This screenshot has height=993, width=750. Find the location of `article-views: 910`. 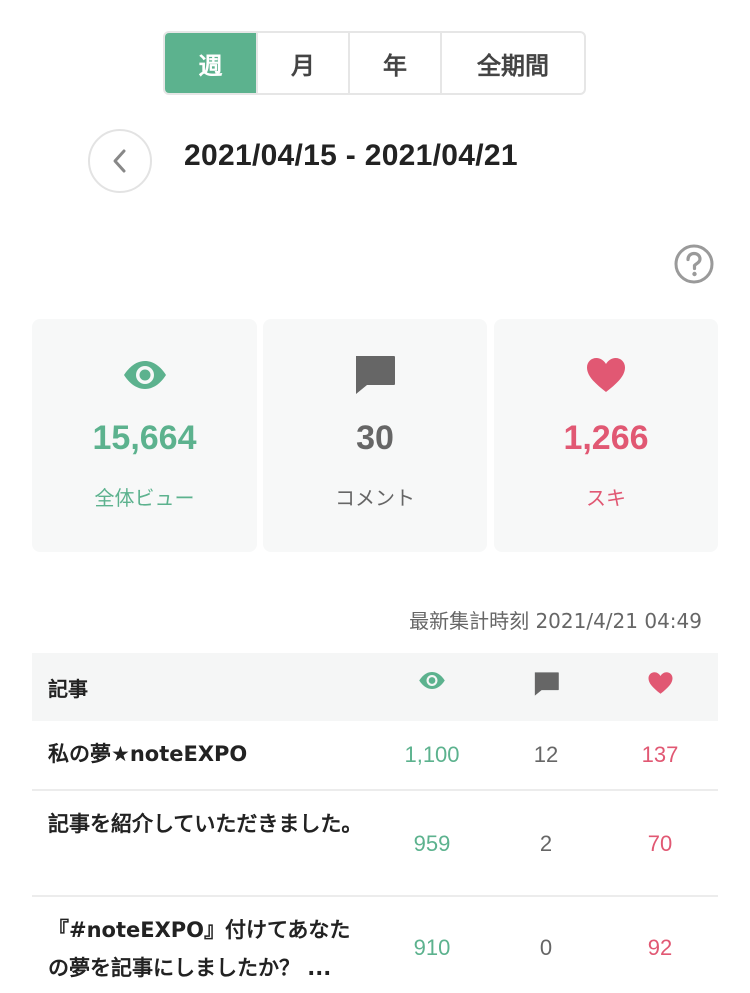

article-views: 910 is located at coordinates (432, 947).